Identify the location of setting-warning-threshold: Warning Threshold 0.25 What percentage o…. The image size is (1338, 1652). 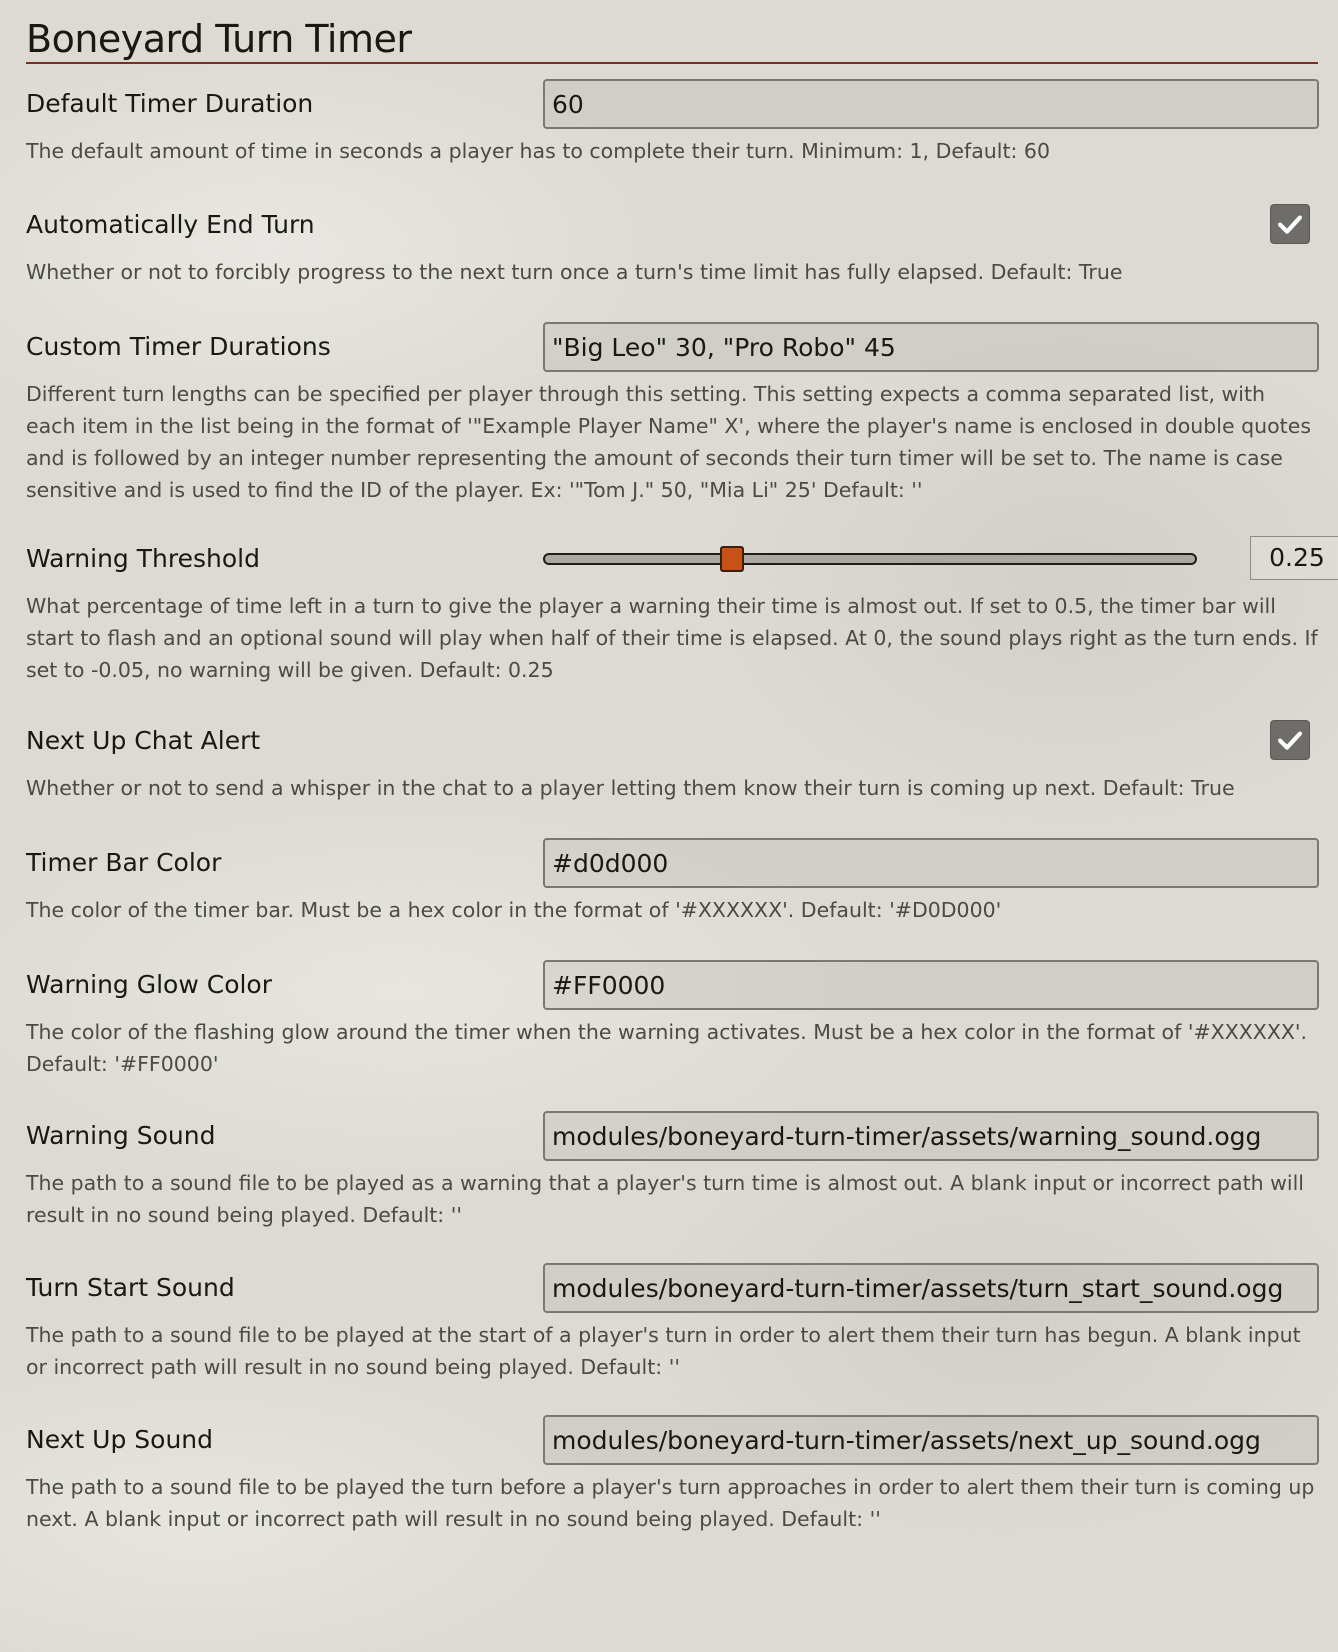
(682, 610).